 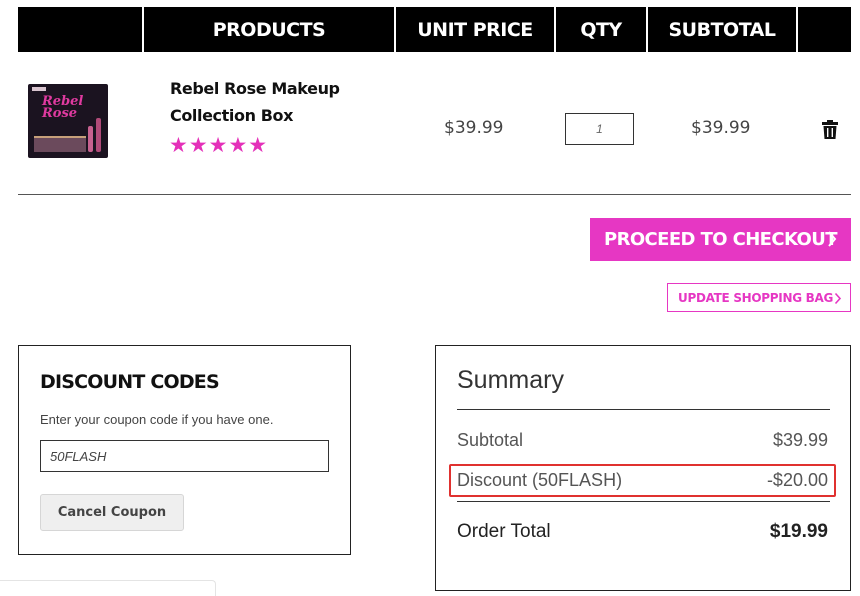 What do you see at coordinates (219, 145) in the screenshot?
I see `rating-stars: ★★★★★` at bounding box center [219, 145].